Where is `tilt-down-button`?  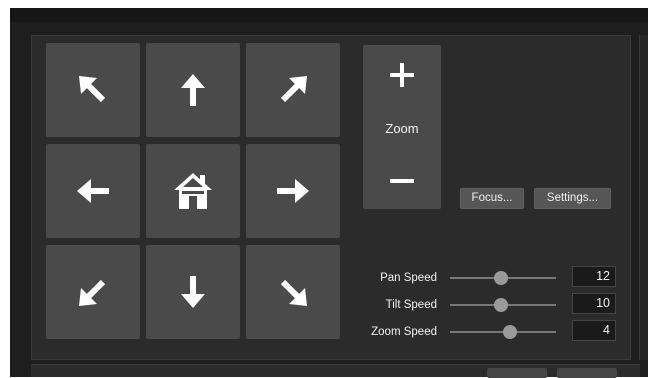 tilt-down-button is located at coordinates (193, 292).